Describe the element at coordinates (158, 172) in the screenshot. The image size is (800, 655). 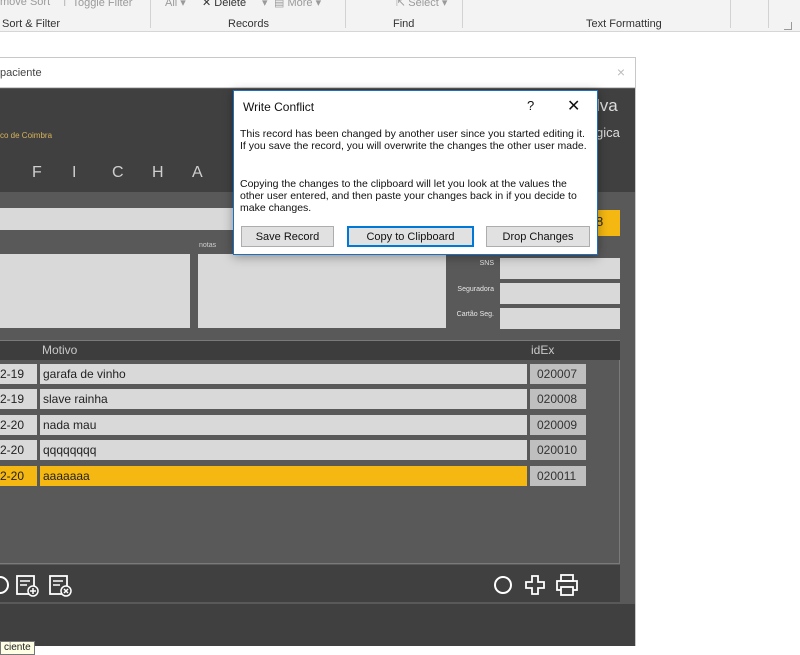
I see `ficha-letter: H` at that location.